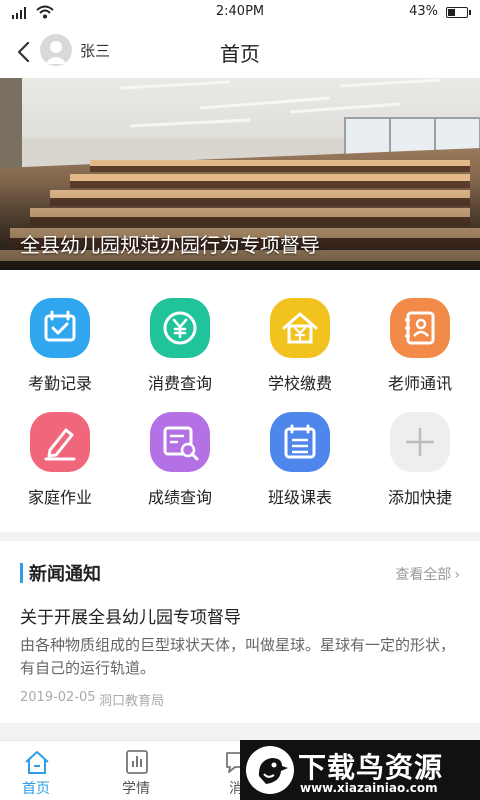 This screenshot has width=480, height=800. Describe the element at coordinates (270, 770) in the screenshot. I see `bird-logo-icon` at that location.